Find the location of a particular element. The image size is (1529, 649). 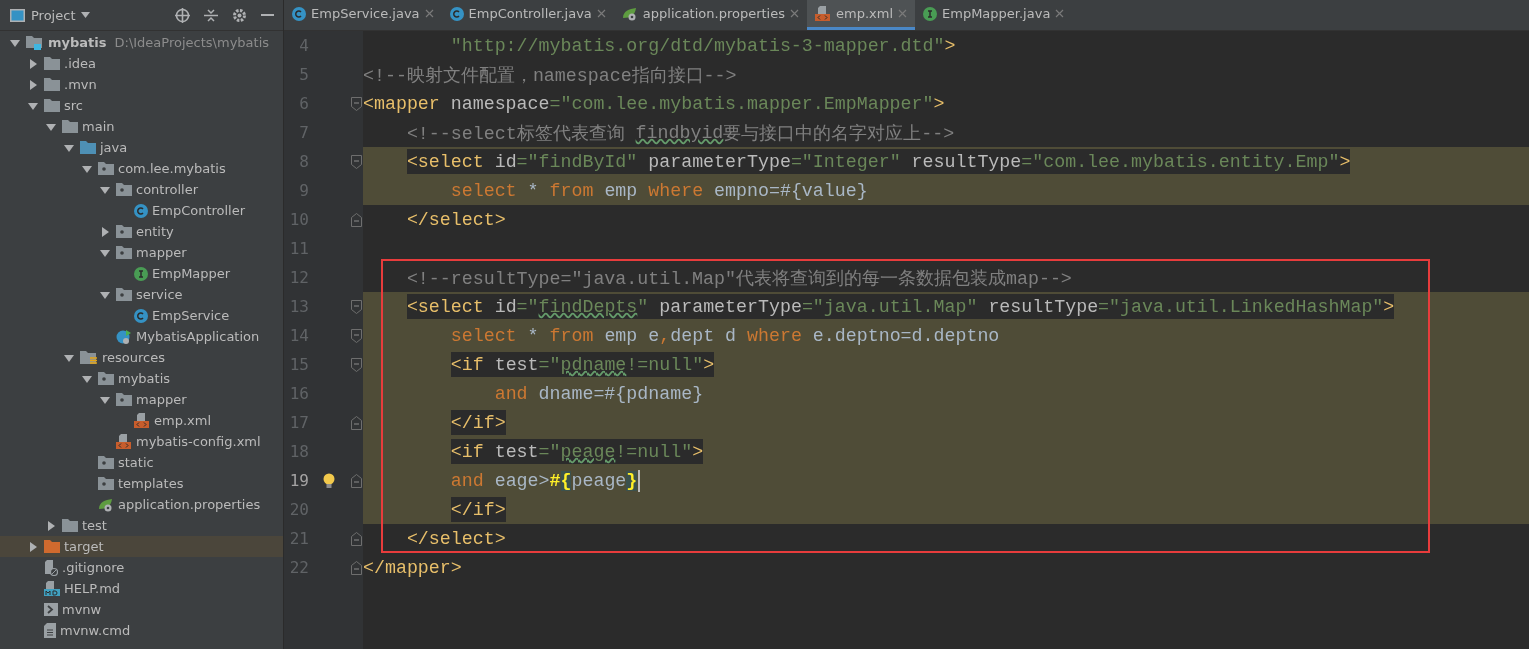

tree-item: mybatis D:\IdeaProjects\mybatis is located at coordinates (141, 42).